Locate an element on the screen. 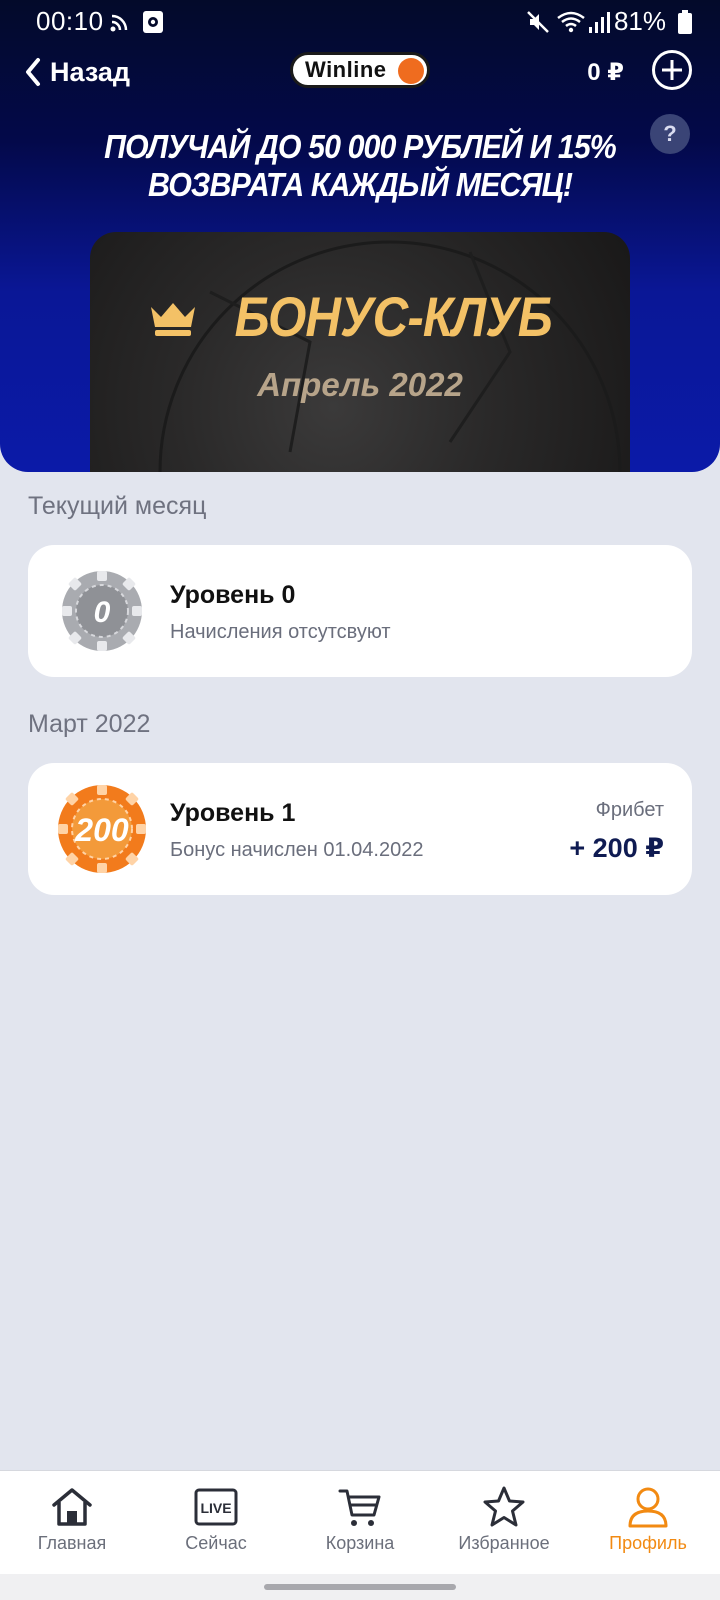 This screenshot has width=720, height=1600. cast-icon is located at coordinates (119, 23).